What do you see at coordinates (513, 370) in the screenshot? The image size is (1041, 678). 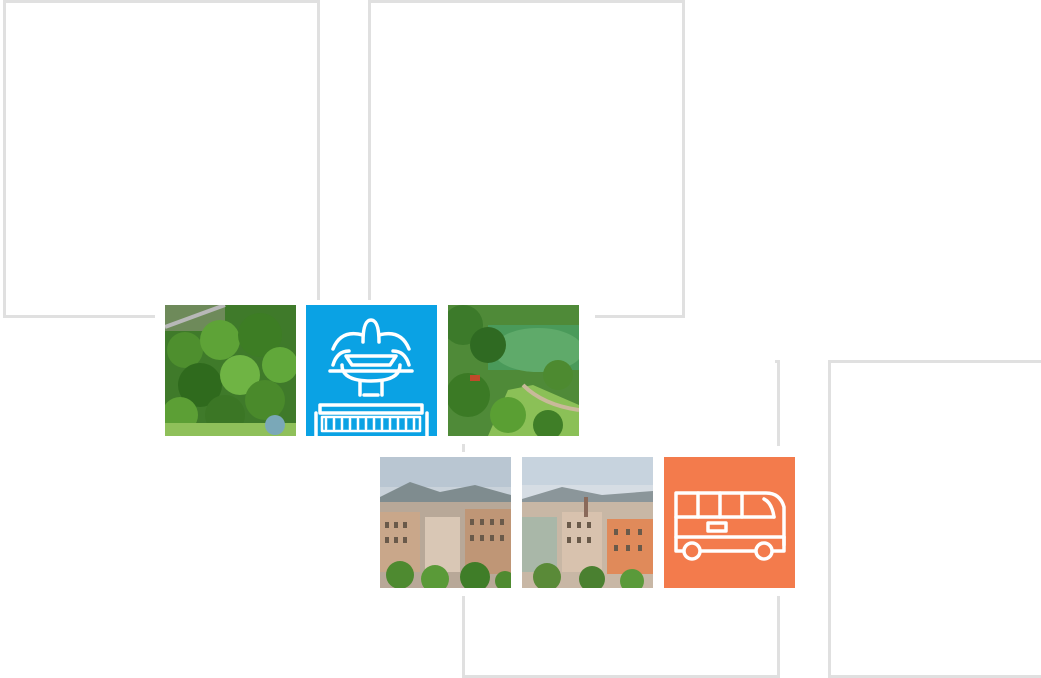 I see `lake-park-photo` at bounding box center [513, 370].